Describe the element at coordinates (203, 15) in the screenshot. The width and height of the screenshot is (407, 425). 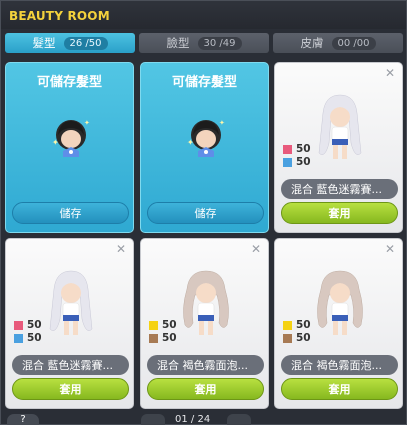
I see `title-bar: BEAUTY ROOM` at that location.